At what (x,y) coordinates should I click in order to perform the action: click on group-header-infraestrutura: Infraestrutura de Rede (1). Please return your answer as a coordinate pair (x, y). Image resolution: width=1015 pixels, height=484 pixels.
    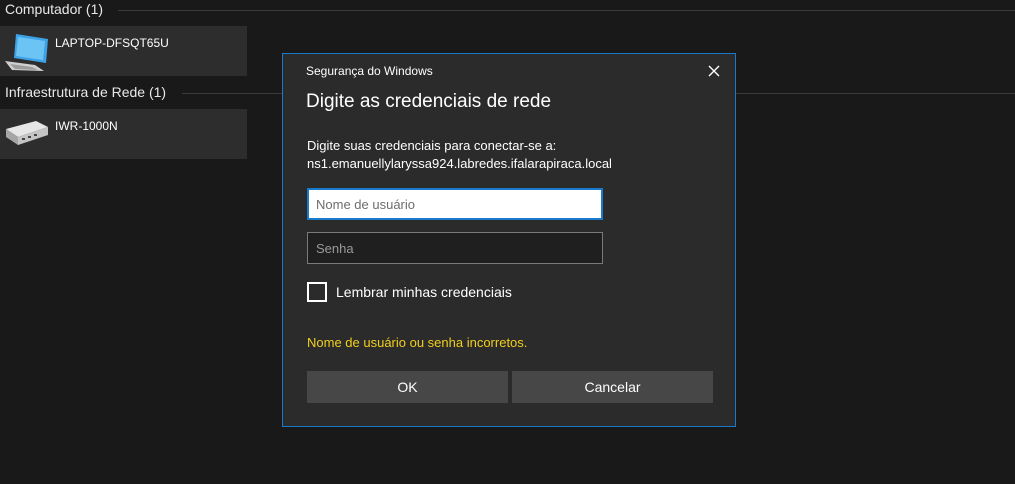
    Looking at the image, I should click on (85, 92).